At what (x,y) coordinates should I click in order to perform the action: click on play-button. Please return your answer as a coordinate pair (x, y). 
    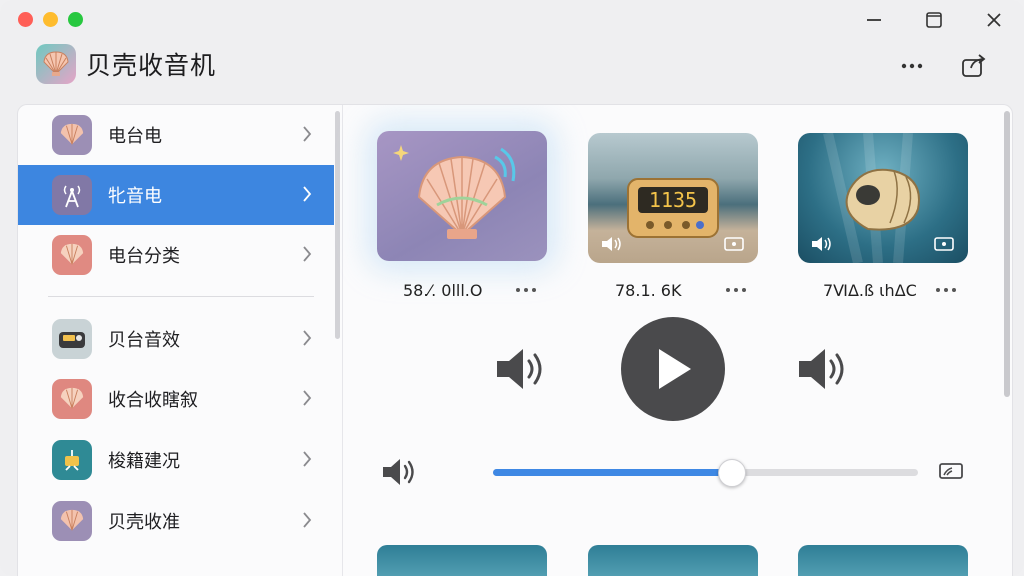
    Looking at the image, I should click on (673, 369).